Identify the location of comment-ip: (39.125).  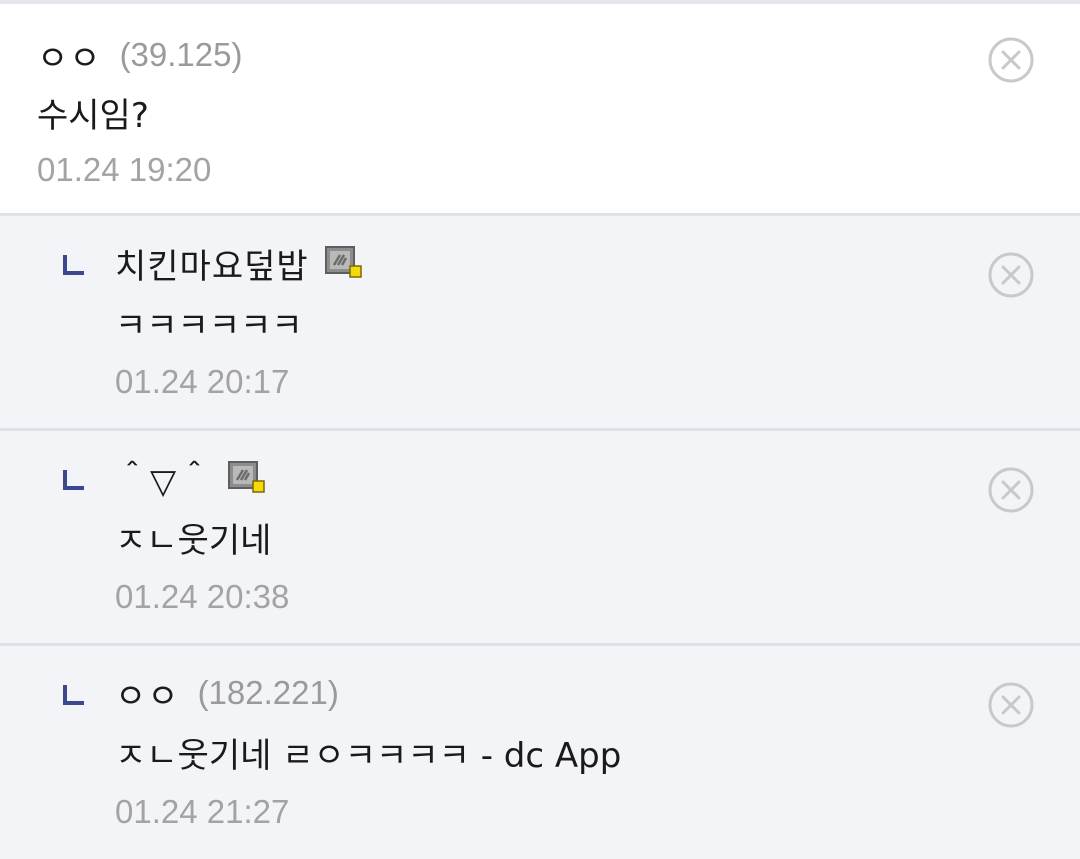
(181, 54).